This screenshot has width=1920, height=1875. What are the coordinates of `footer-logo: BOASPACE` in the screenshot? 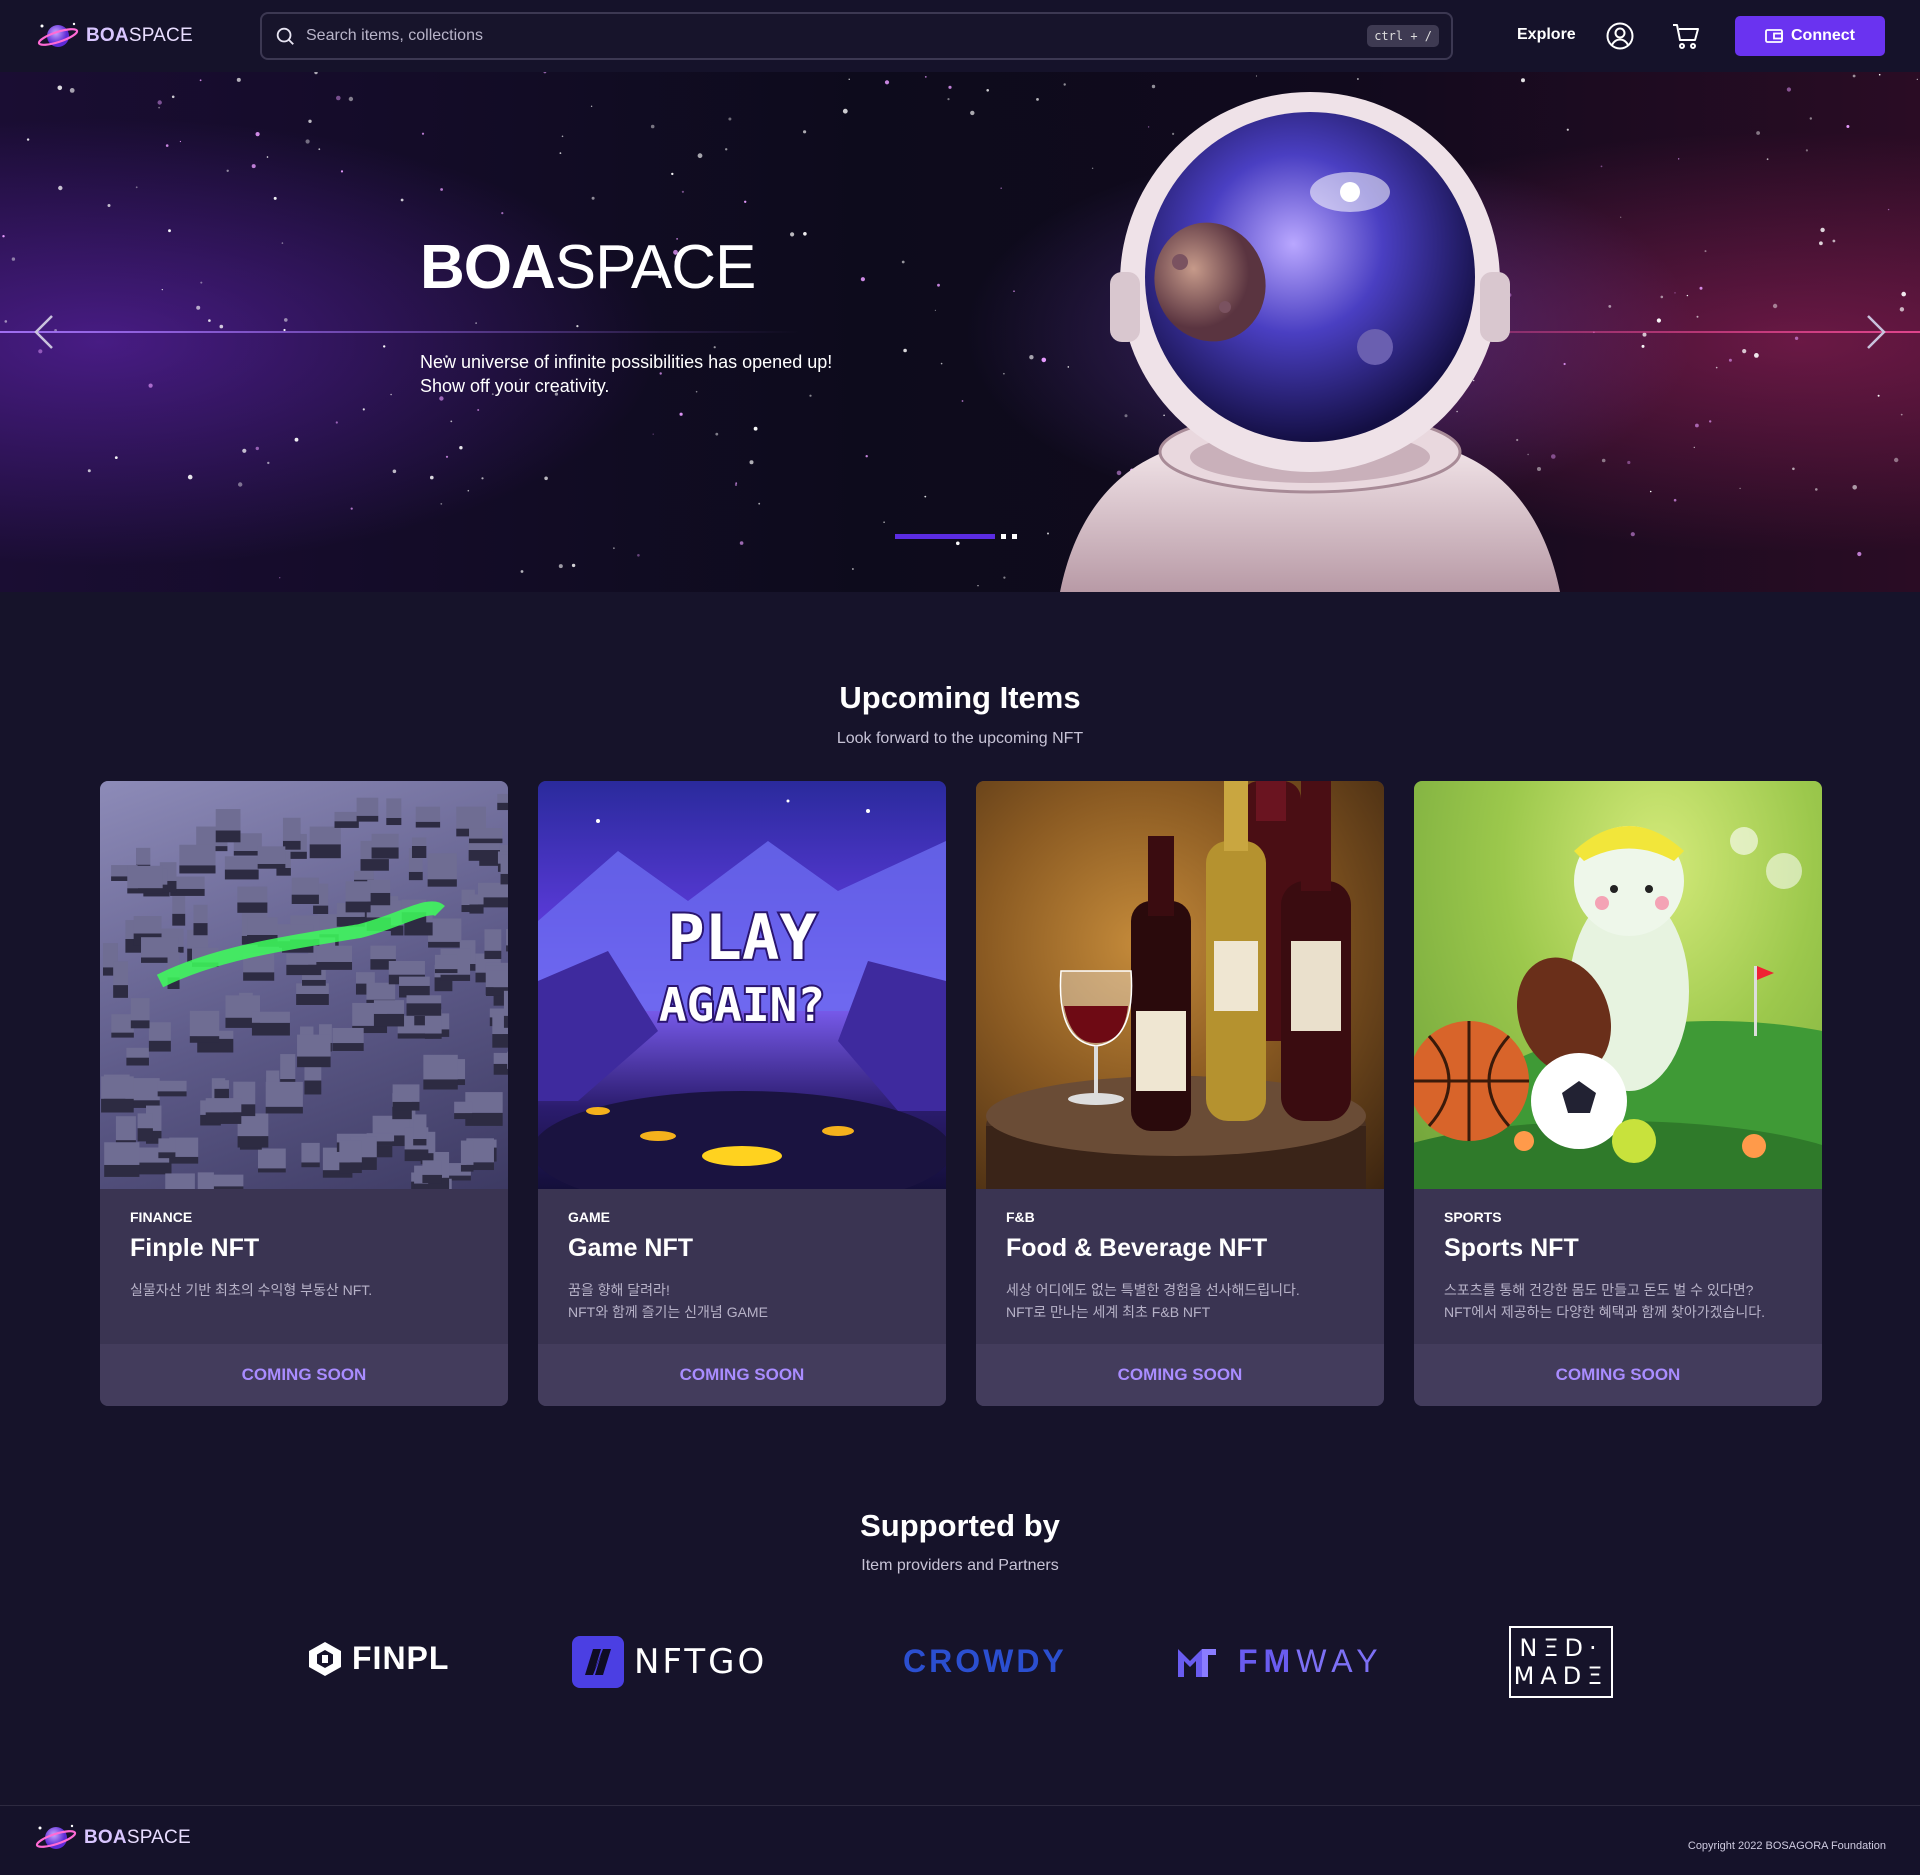 It's located at (144, 1838).